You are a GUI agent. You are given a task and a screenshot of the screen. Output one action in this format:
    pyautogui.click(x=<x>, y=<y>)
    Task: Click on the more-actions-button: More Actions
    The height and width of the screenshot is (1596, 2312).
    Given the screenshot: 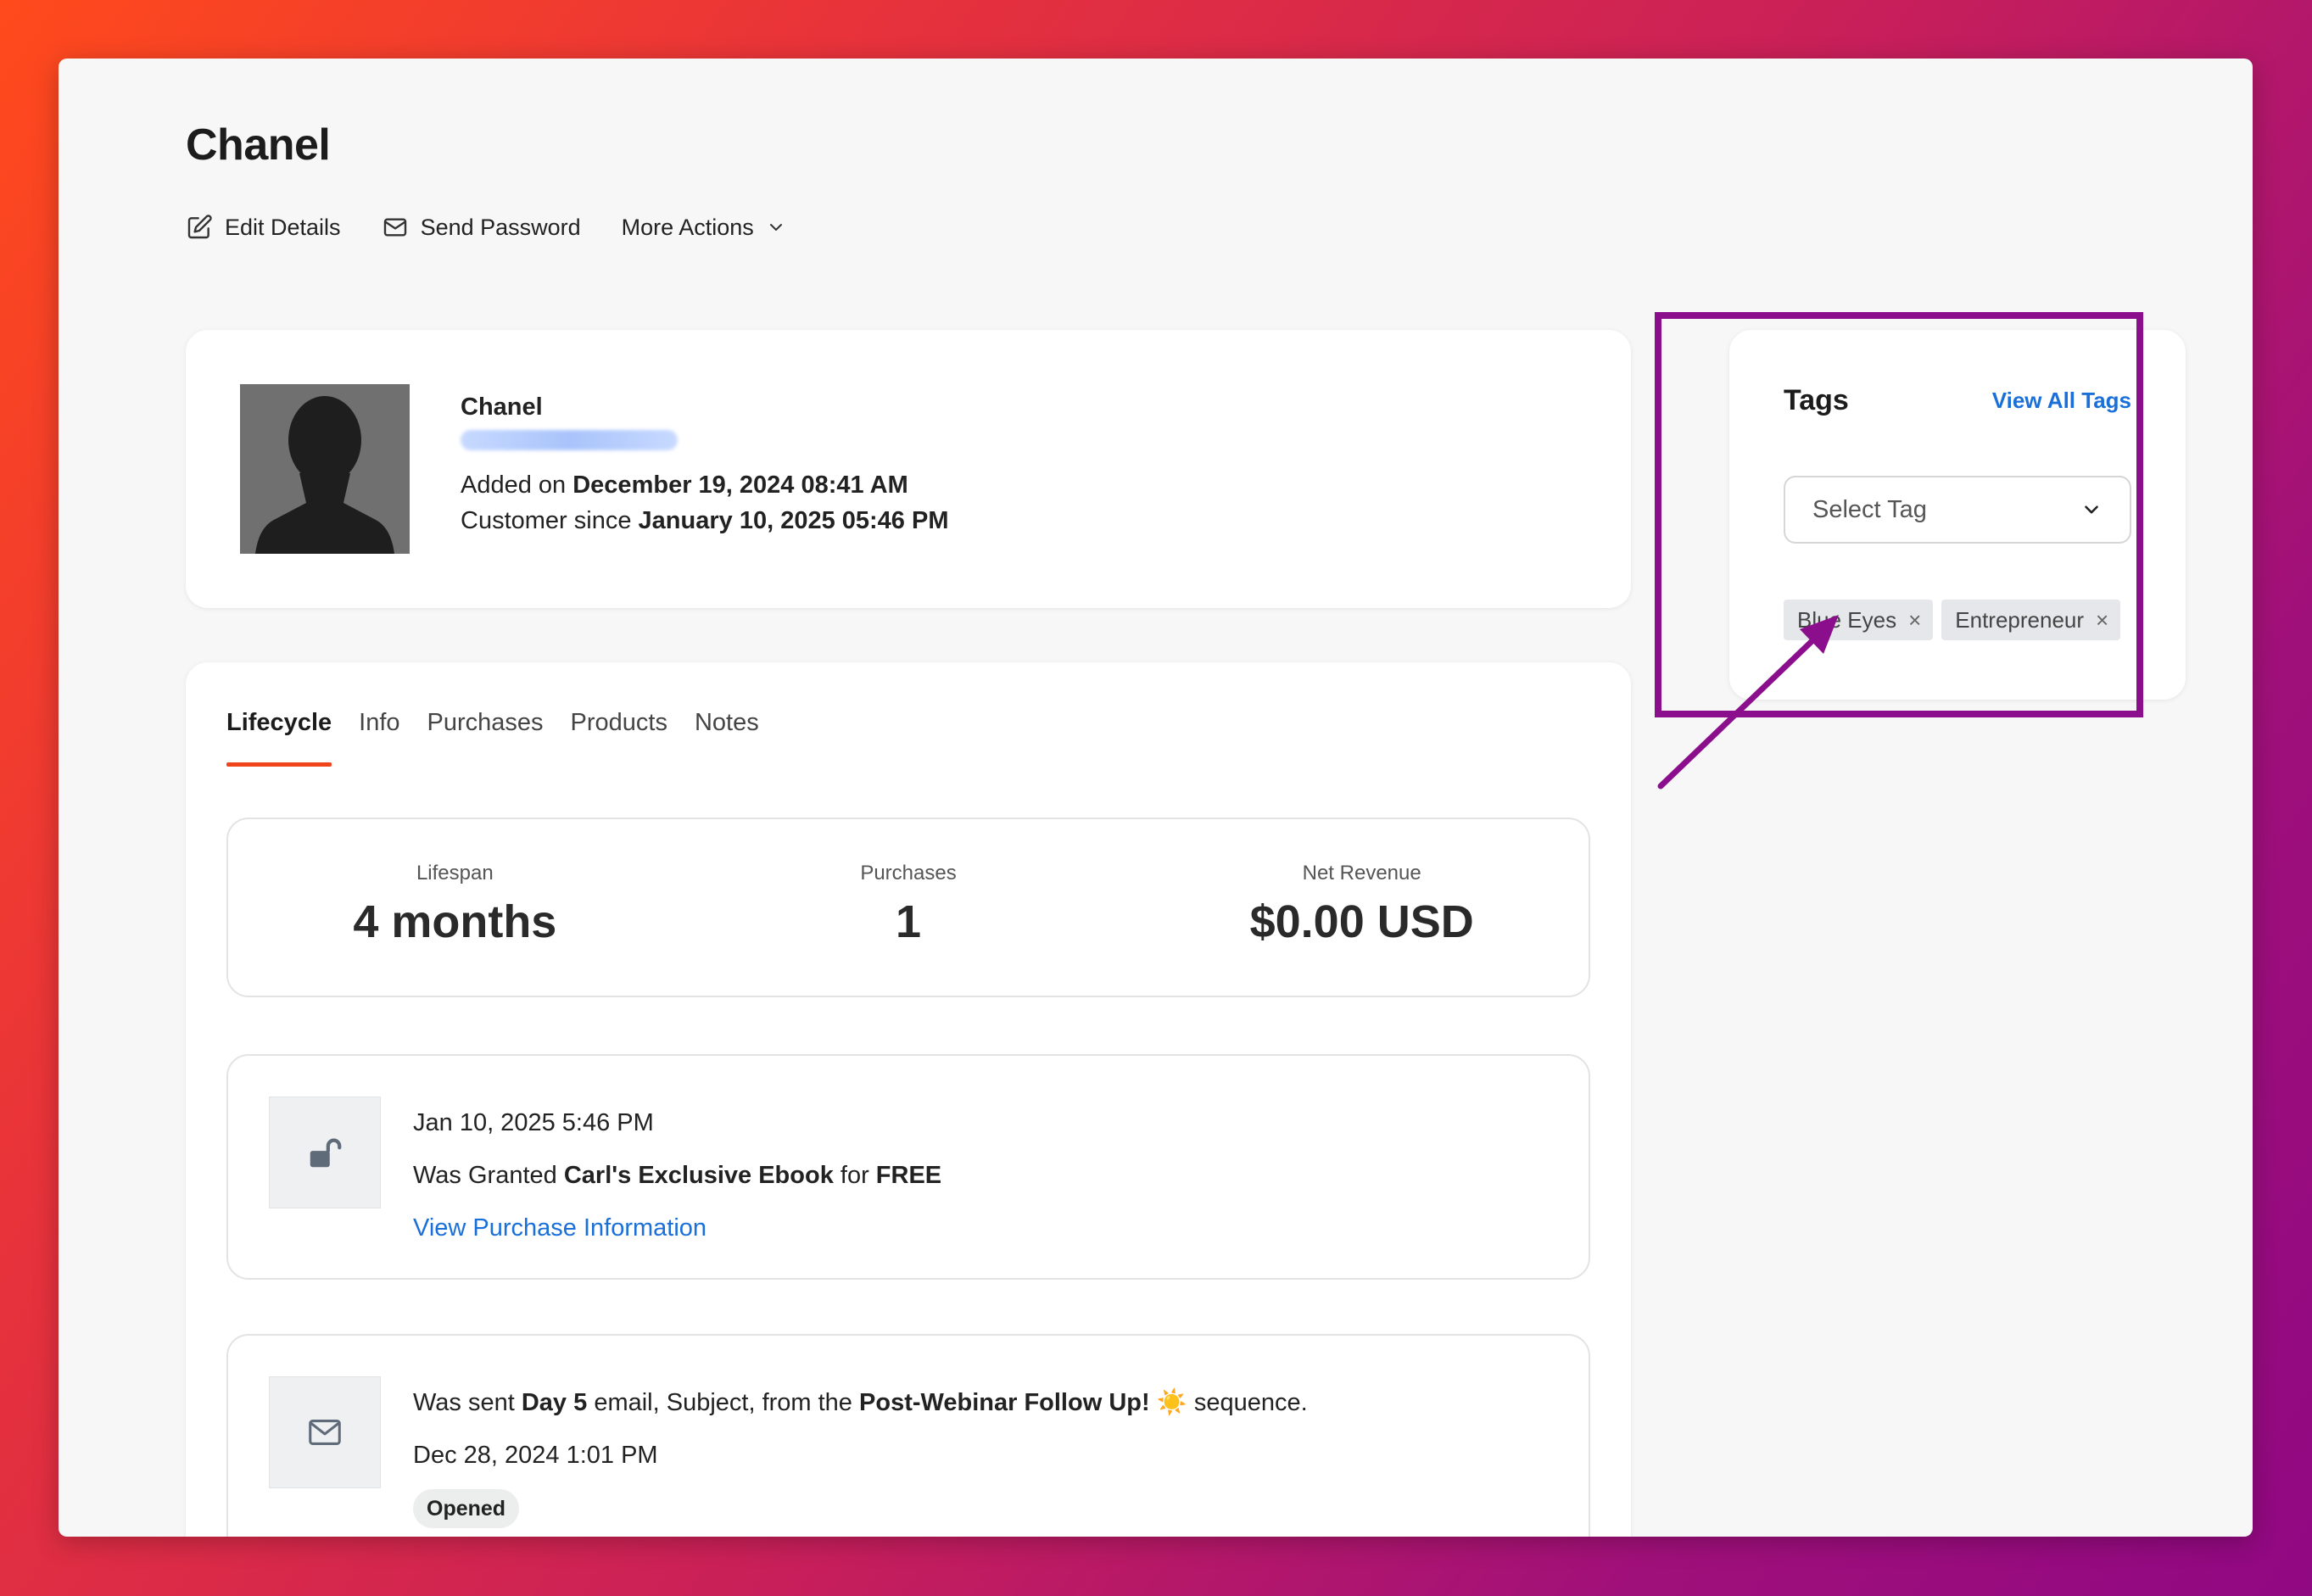 What is the action you would take?
    pyautogui.click(x=704, y=228)
    